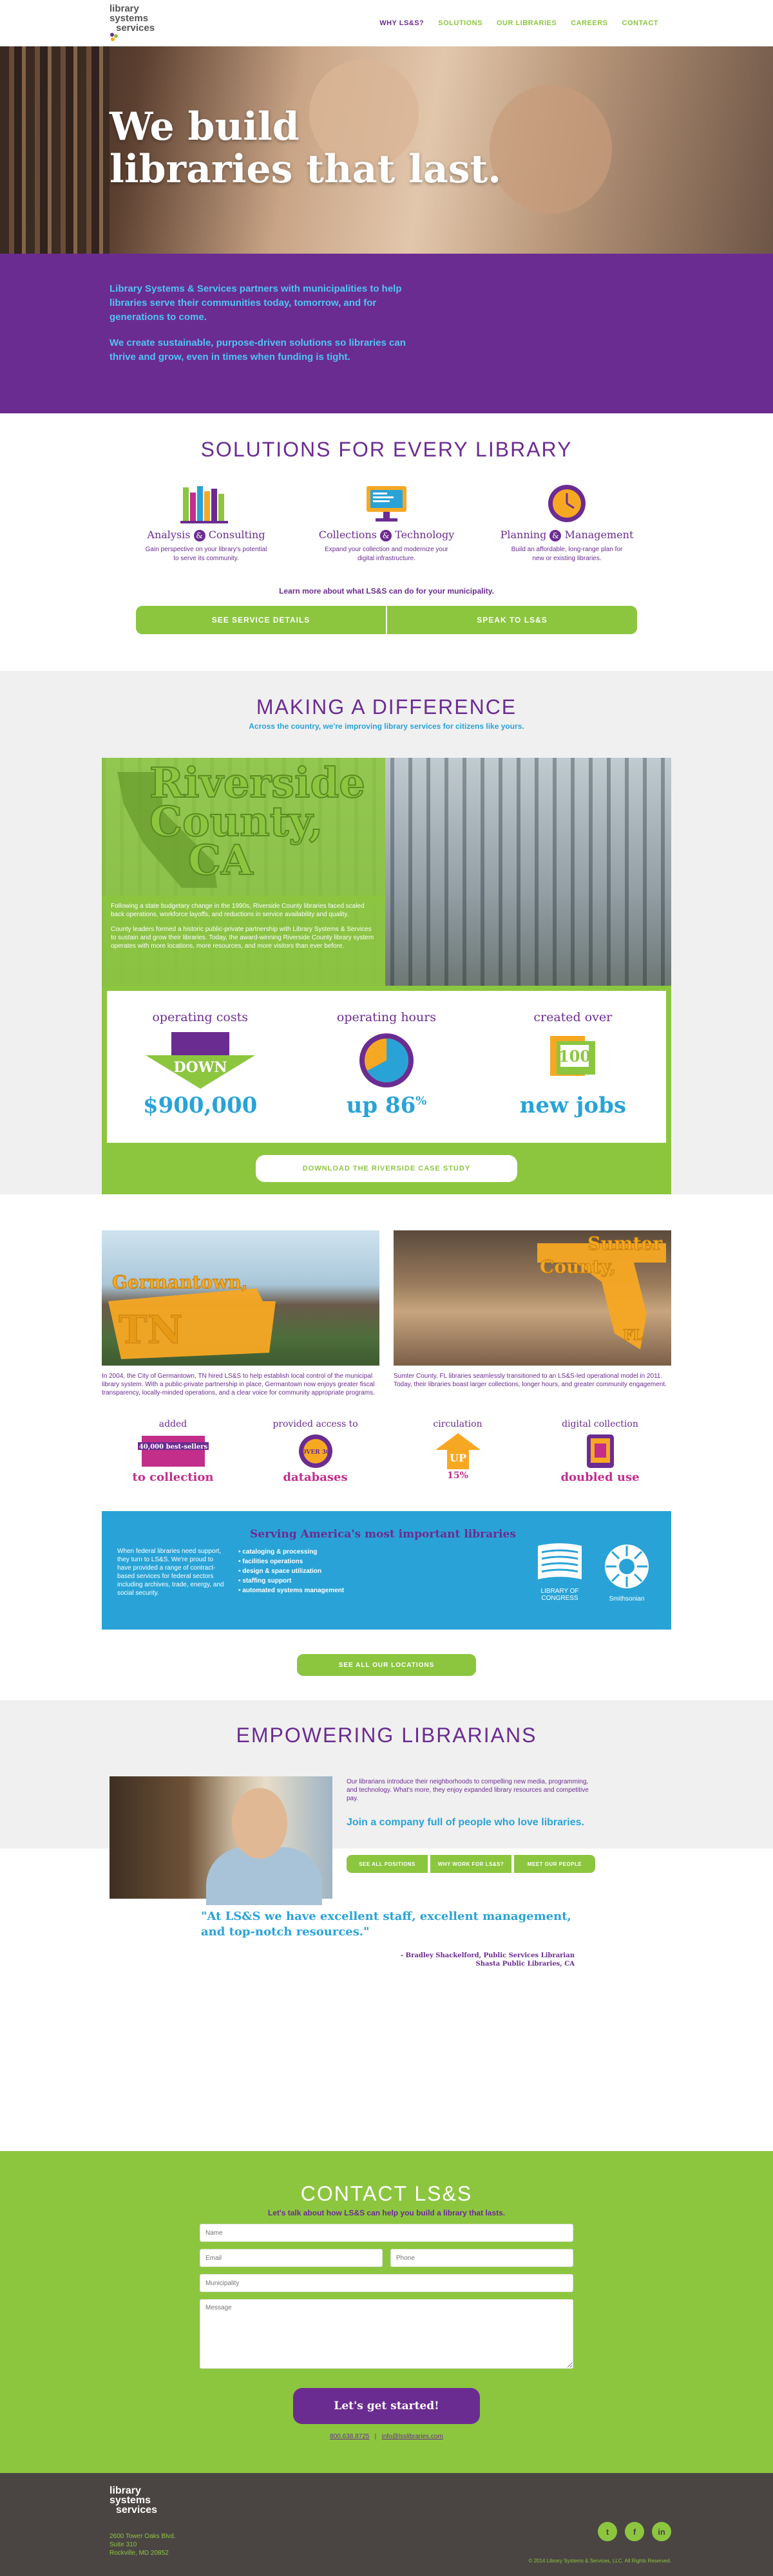  I want to click on mini-value: databases, so click(315, 1477).